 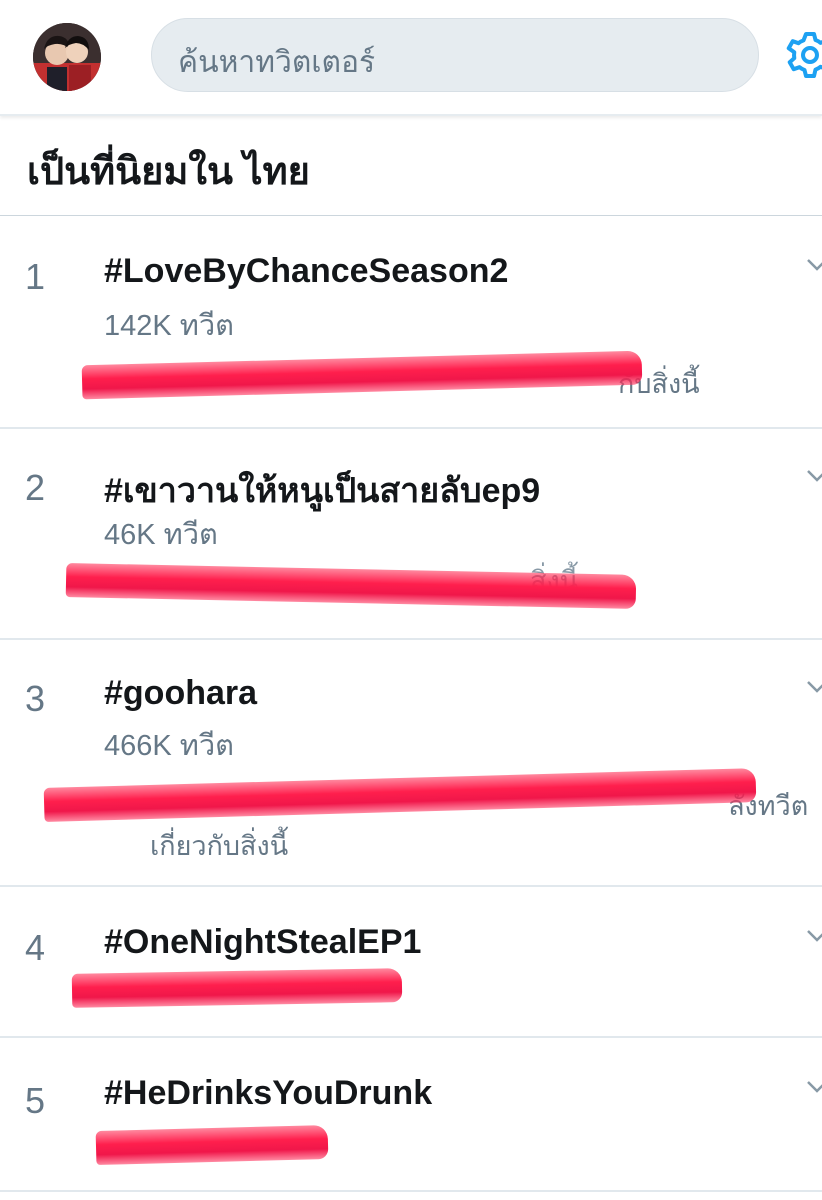 I want to click on trend-item: 4 #OneNightStealEP1, so click(x=411, y=962).